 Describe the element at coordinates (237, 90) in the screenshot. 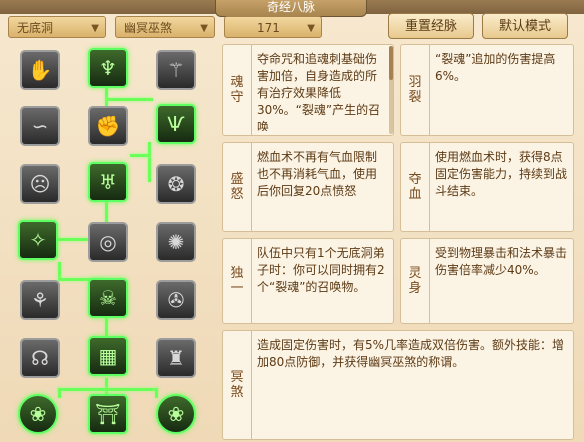

I see `skill-name: 魂守` at that location.